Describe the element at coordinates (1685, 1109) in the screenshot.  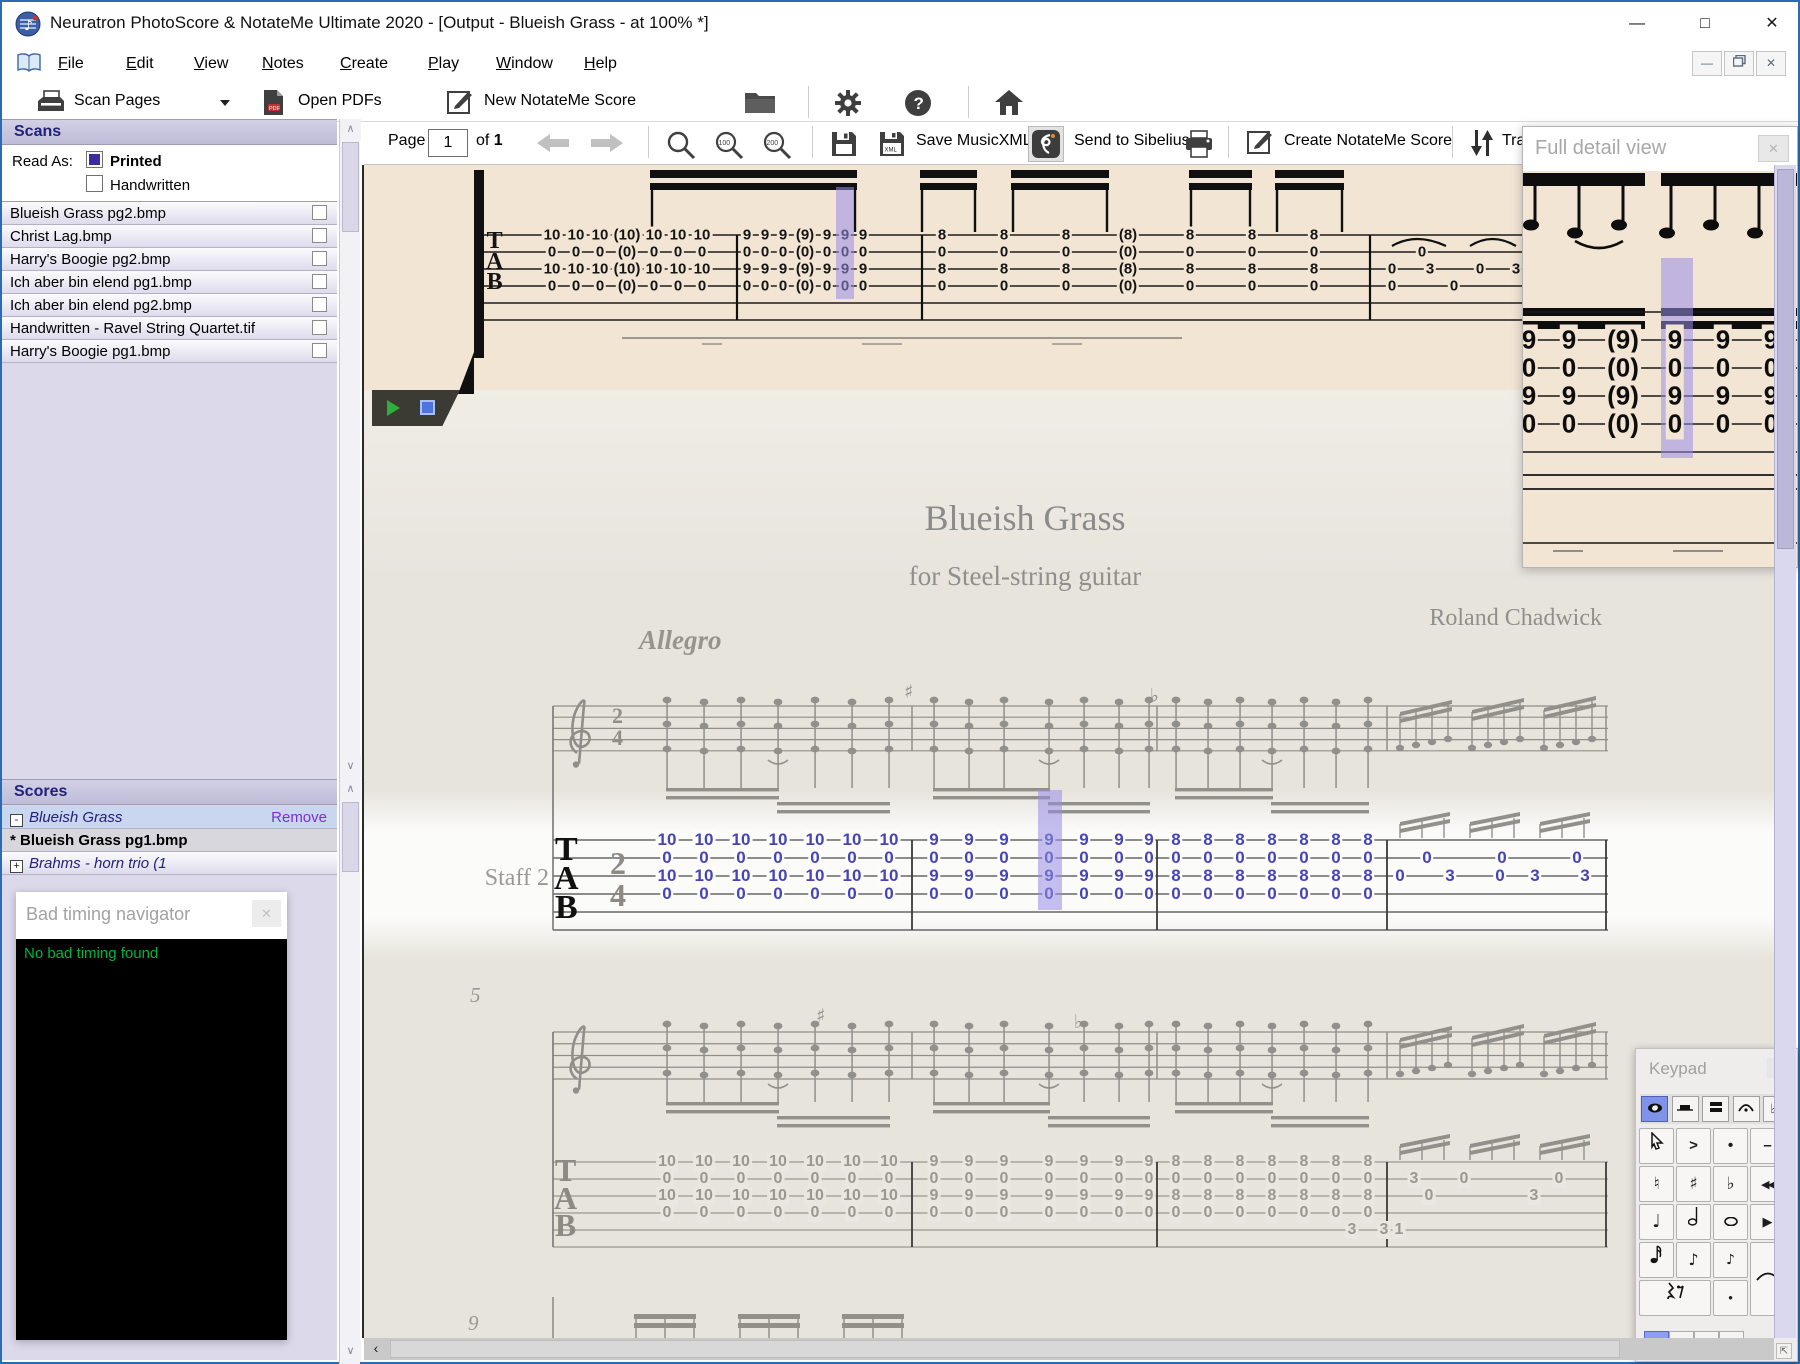
I see `keypad-tab-half-rest` at that location.